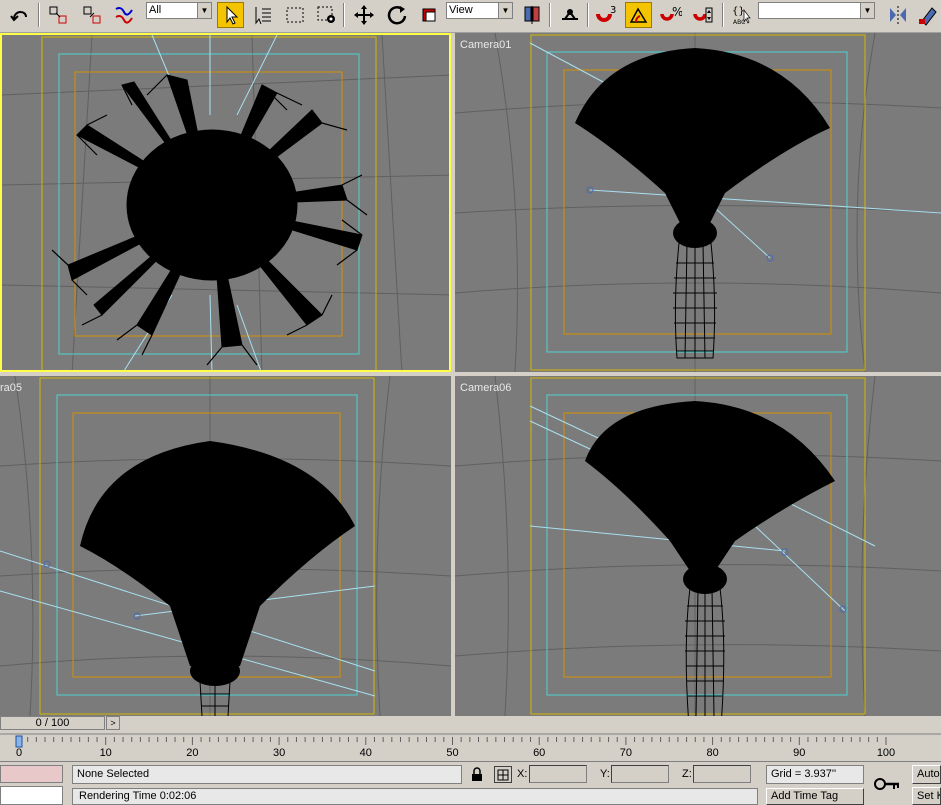 The image size is (941, 805). Describe the element at coordinates (415, 796) in the screenshot. I see `prompt-line: Rendering Time 0:02:06` at that location.